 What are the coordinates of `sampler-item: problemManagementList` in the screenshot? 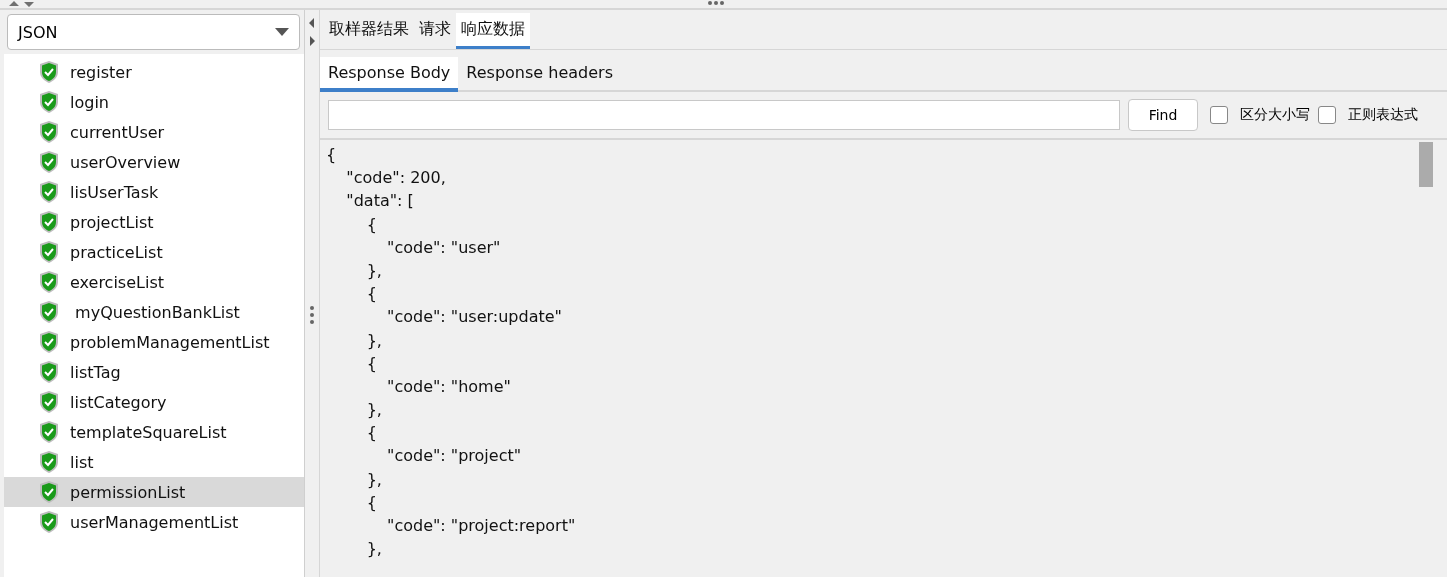 It's located at (154, 342).